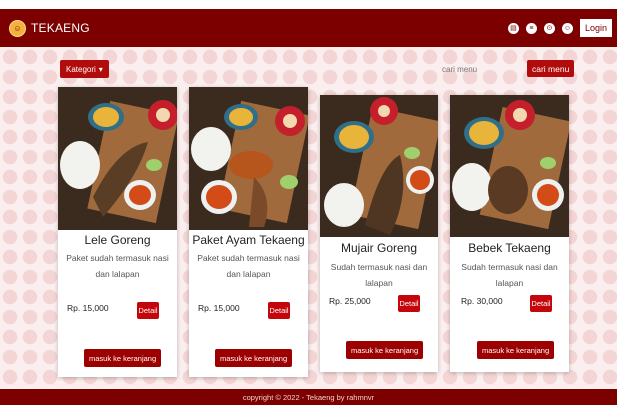 This screenshot has height=405, width=617. Describe the element at coordinates (81, 69) in the screenshot. I see `category-dropdown-label: Kategori` at that location.